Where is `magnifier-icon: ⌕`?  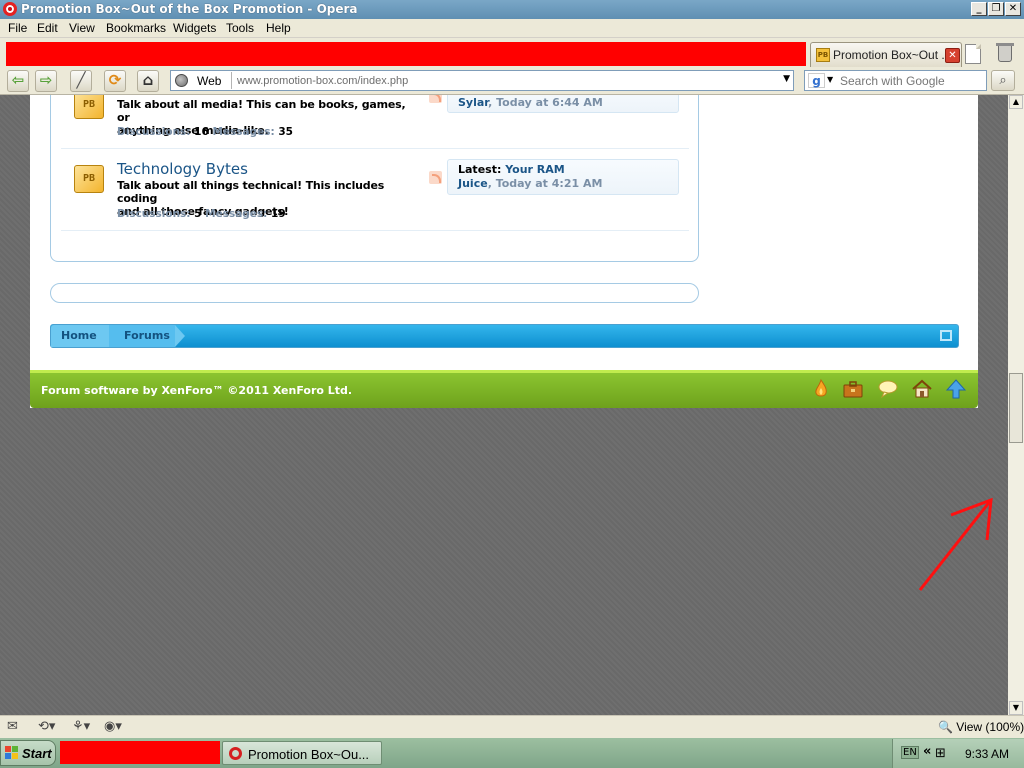
magnifier-icon: ⌕ is located at coordinates (1003, 80).